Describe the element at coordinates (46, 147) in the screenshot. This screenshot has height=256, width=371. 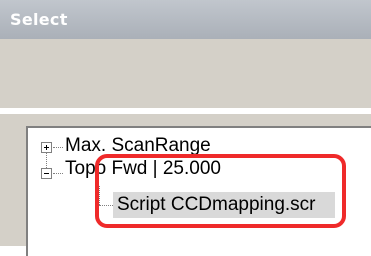
I see `expand-plus-icon` at that location.